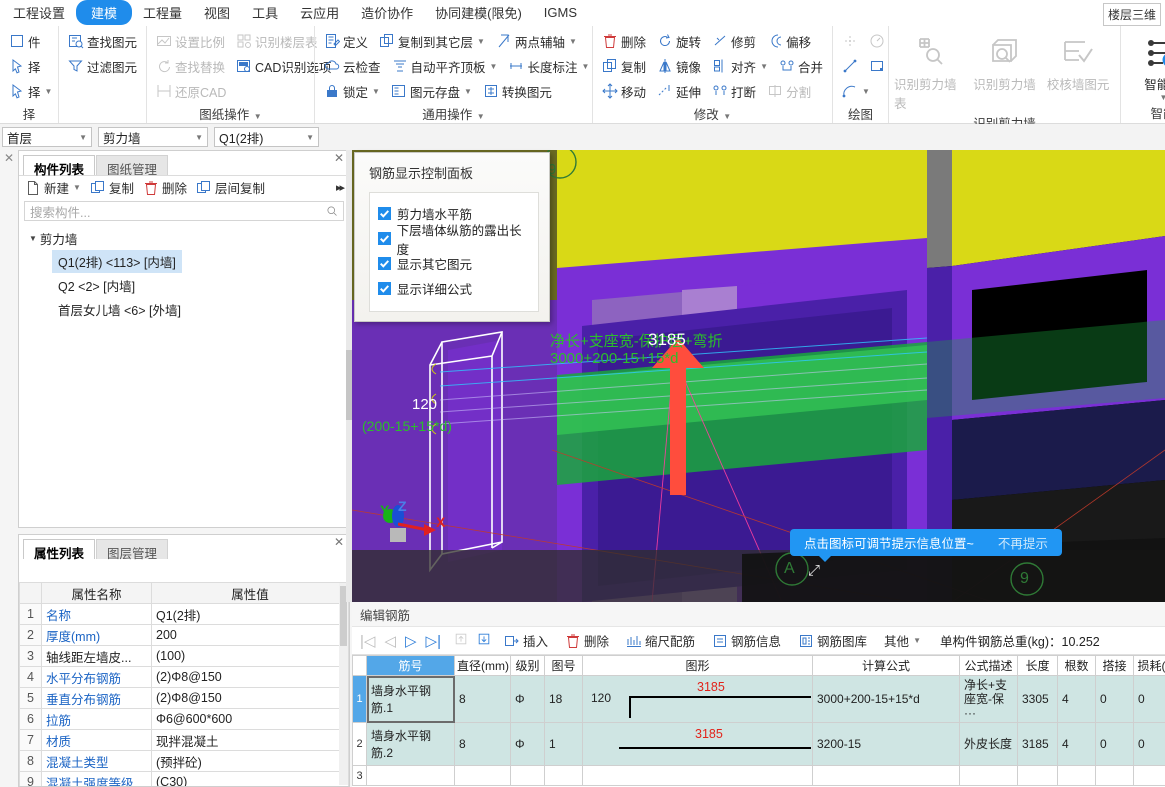  What do you see at coordinates (679, 41) in the screenshot?
I see `ribbon-item-rotate: 旋转` at bounding box center [679, 41].